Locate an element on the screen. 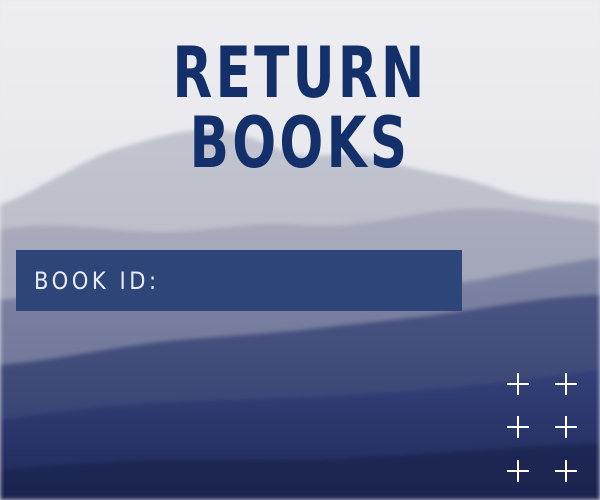  page-title: RETURN BOOKS is located at coordinates (300, 108).